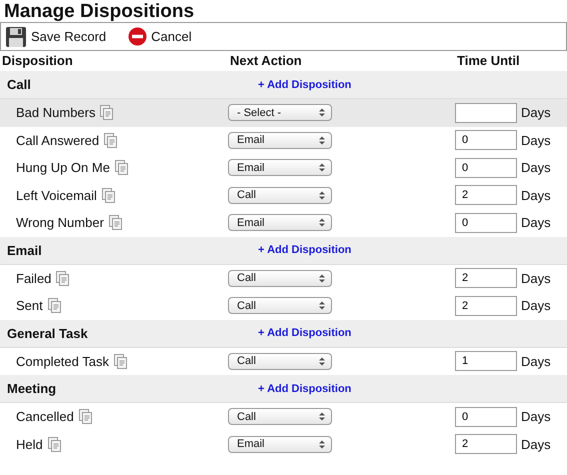  Describe the element at coordinates (62, 361) in the screenshot. I see `disposition-name: Completed Task` at that location.